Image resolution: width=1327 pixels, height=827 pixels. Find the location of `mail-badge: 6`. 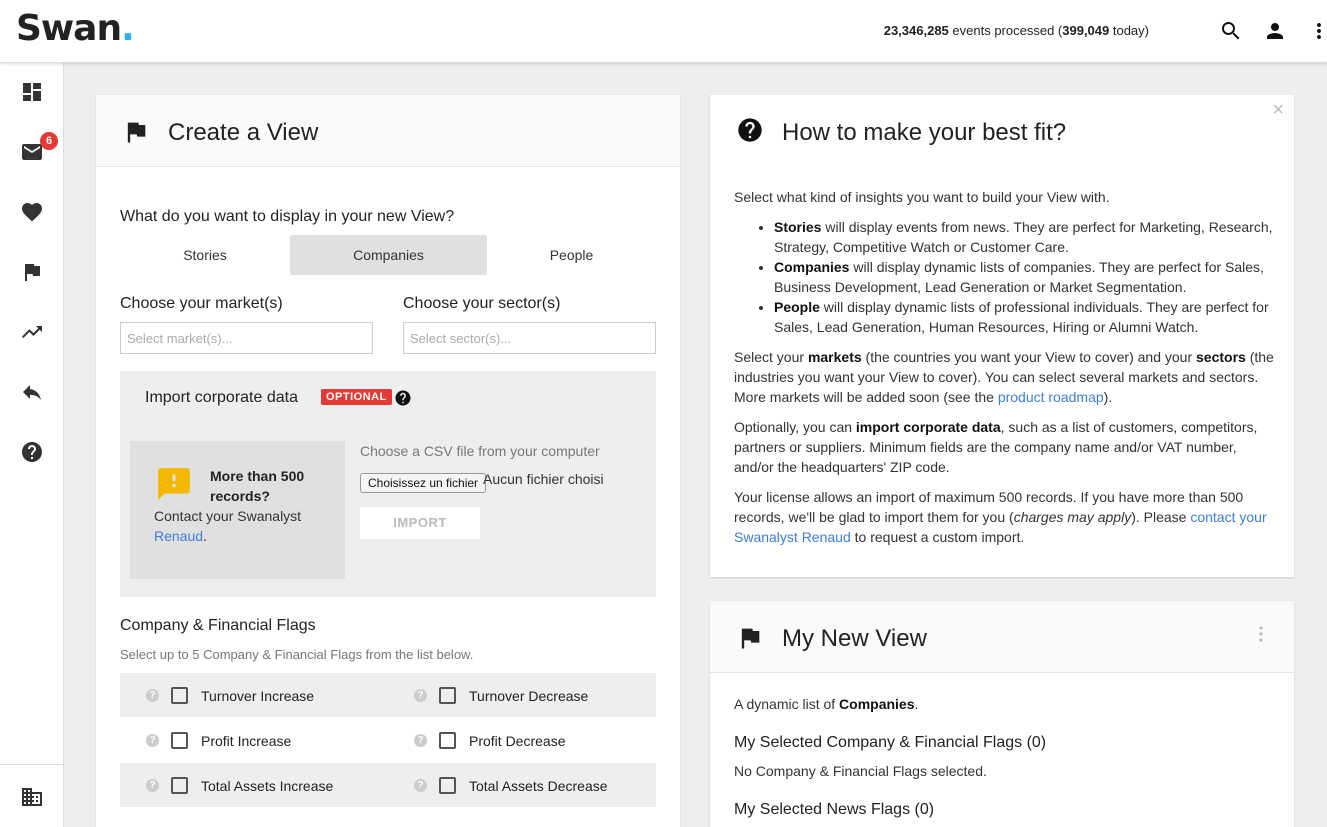

mail-badge: 6 is located at coordinates (49, 141).